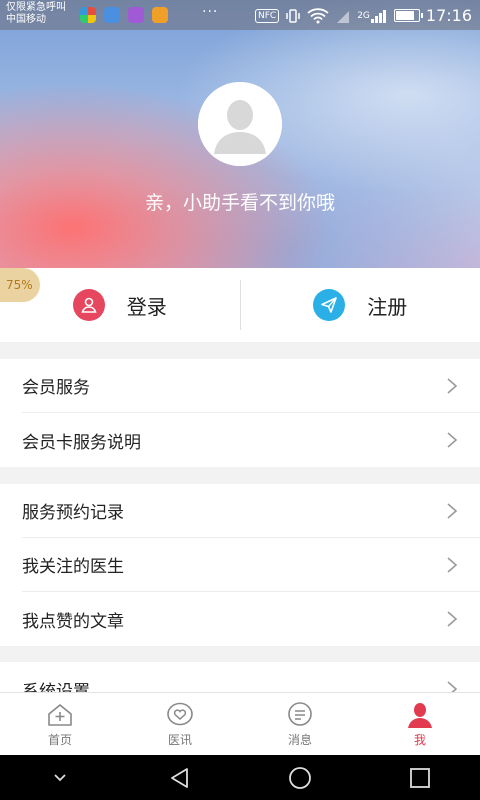 The height and width of the screenshot is (800, 480). What do you see at coordinates (405, 15) in the screenshot?
I see `battery-level` at bounding box center [405, 15].